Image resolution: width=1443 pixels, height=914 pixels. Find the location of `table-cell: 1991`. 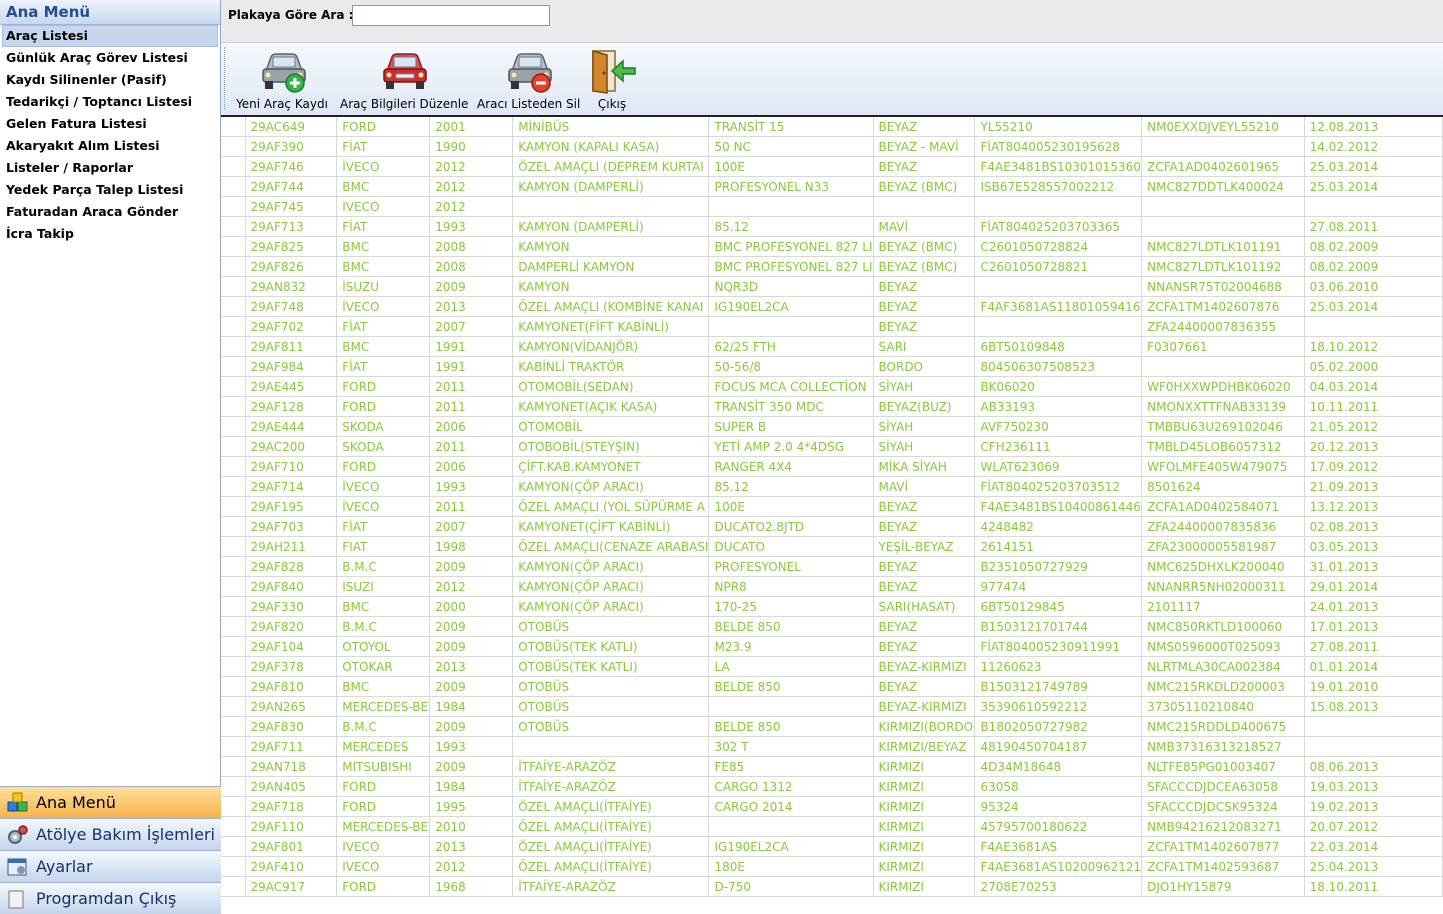

table-cell: 1991 is located at coordinates (471, 346).